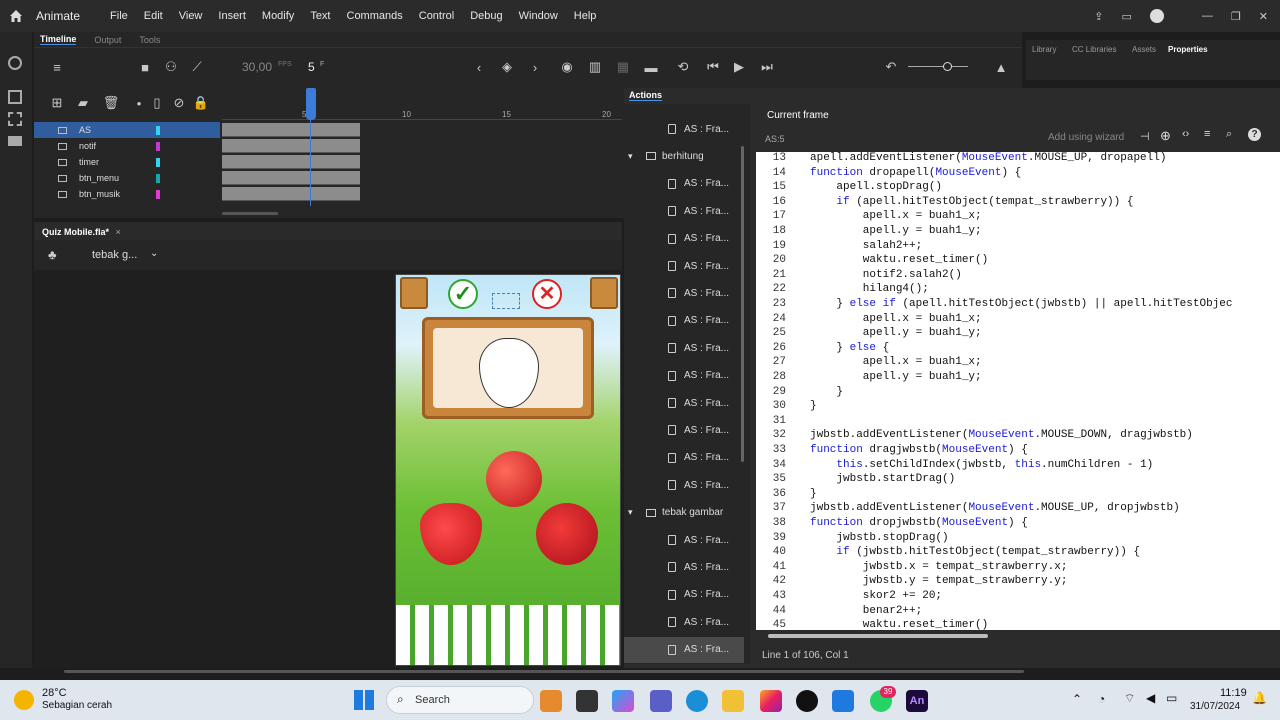 Image resolution: width=1280 pixels, height=720 pixels. Describe the element at coordinates (623, 701) in the screenshot. I see `copilot-icon` at that location.